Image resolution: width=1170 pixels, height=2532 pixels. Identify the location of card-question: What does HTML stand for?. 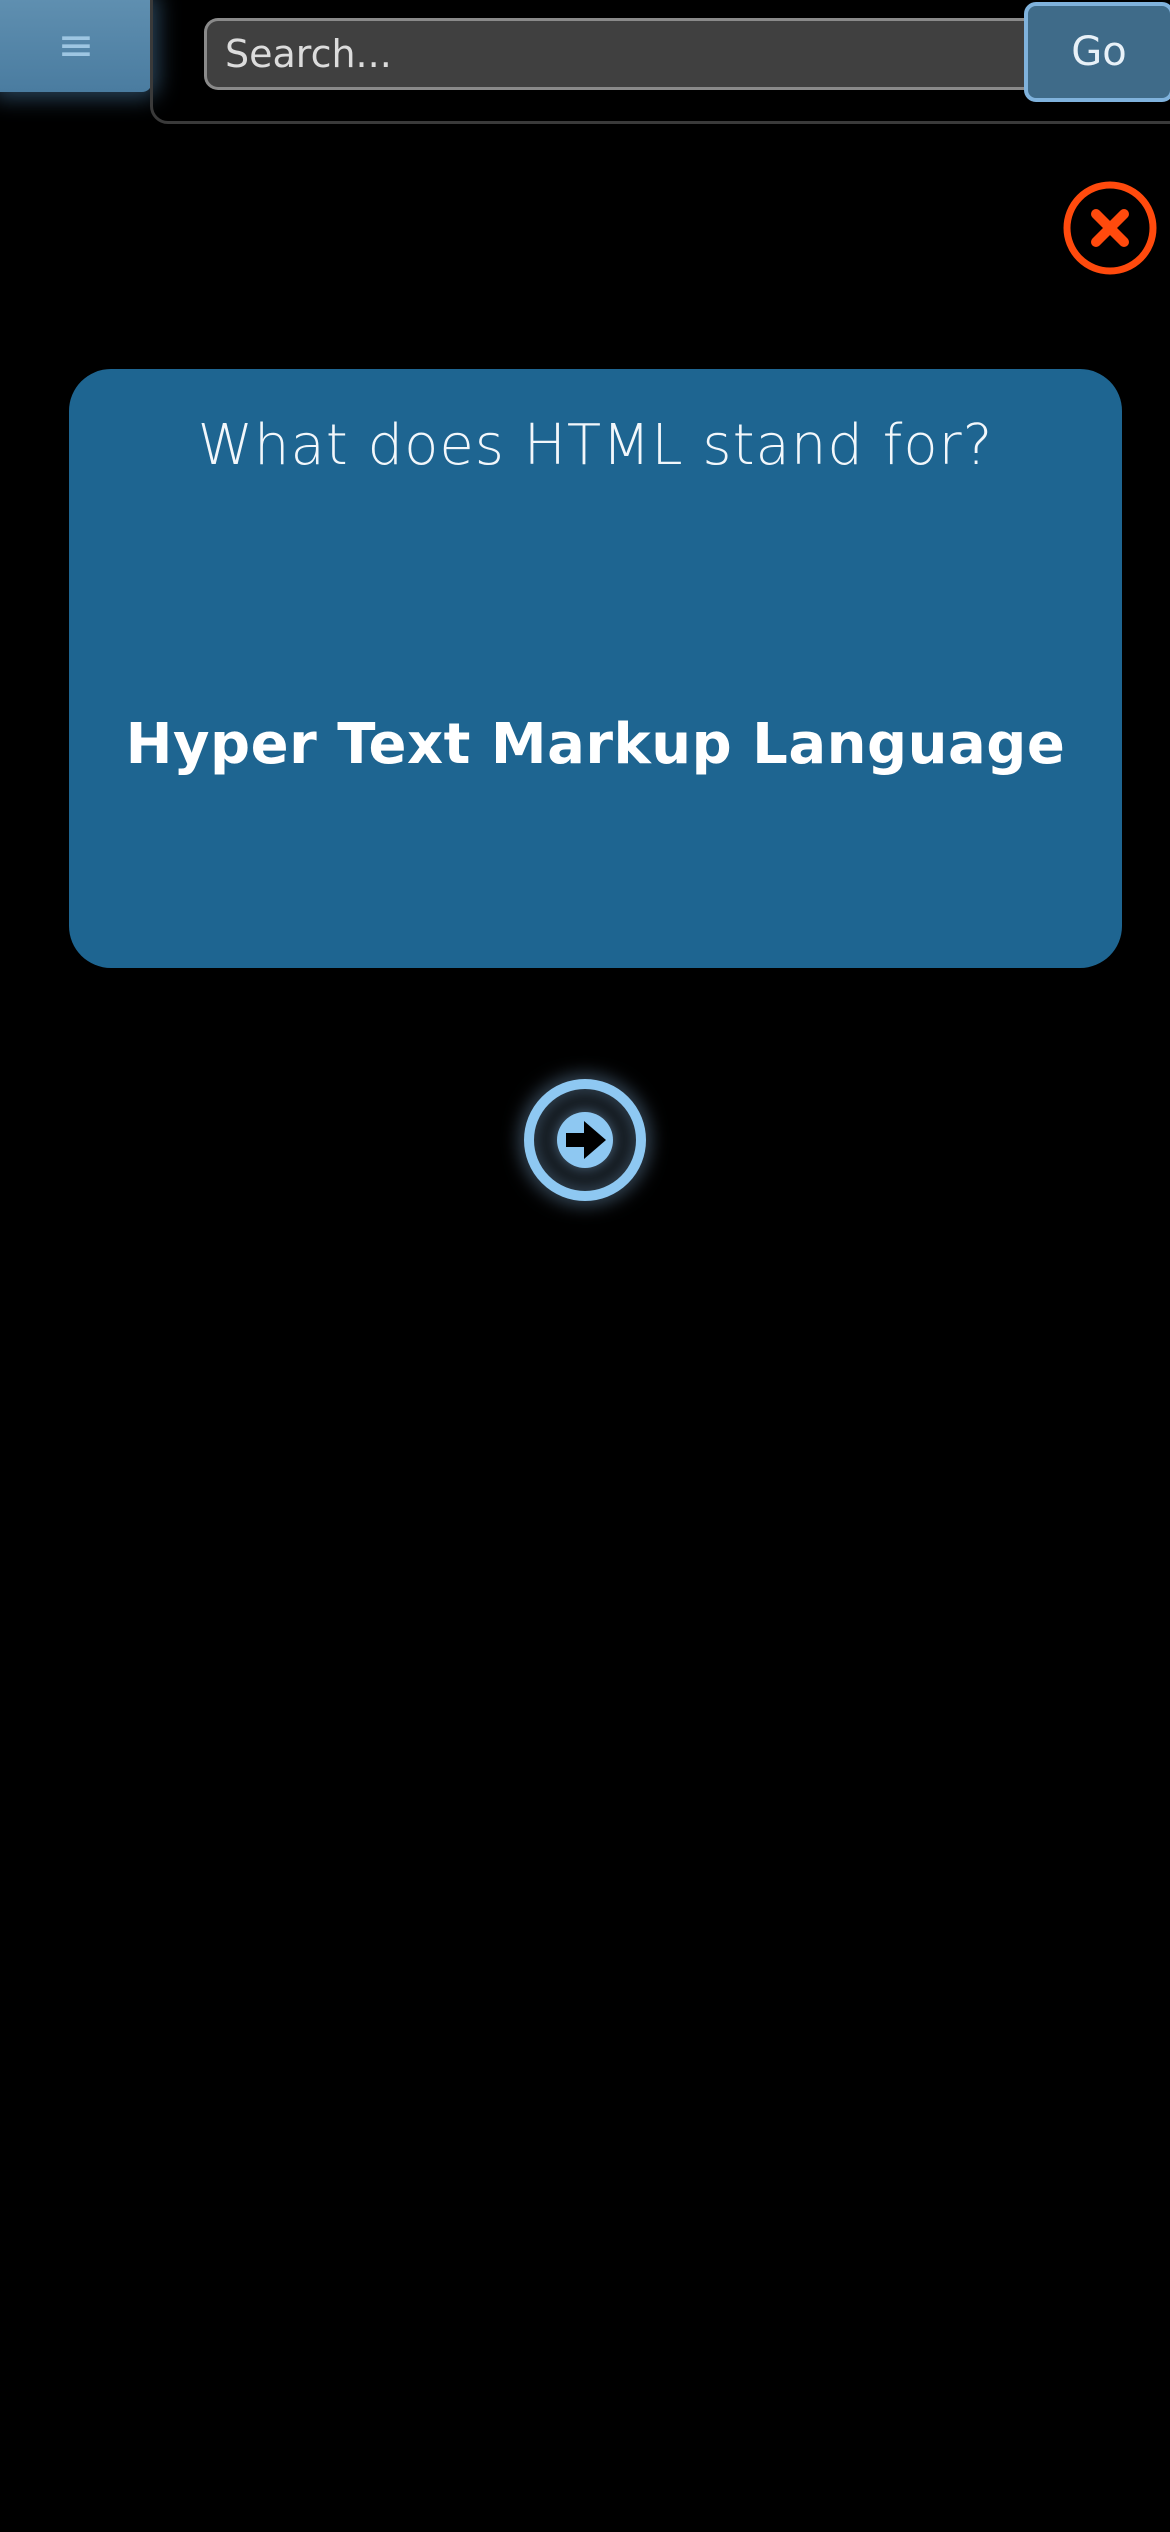
(595, 445).